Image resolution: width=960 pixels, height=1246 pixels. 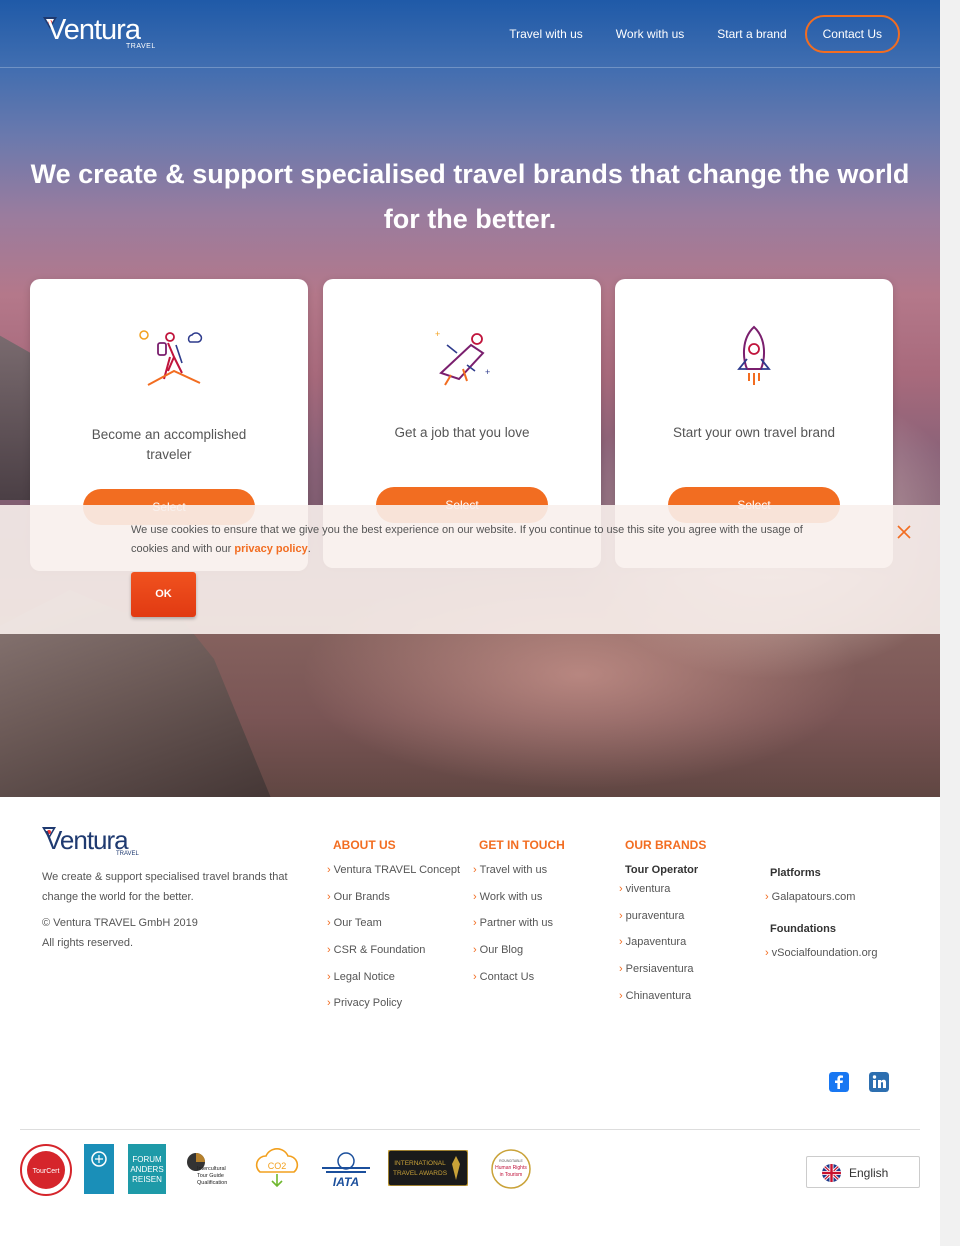 I want to click on svg-text: TRAVEL AWARDS, so click(x=420, y=1173).